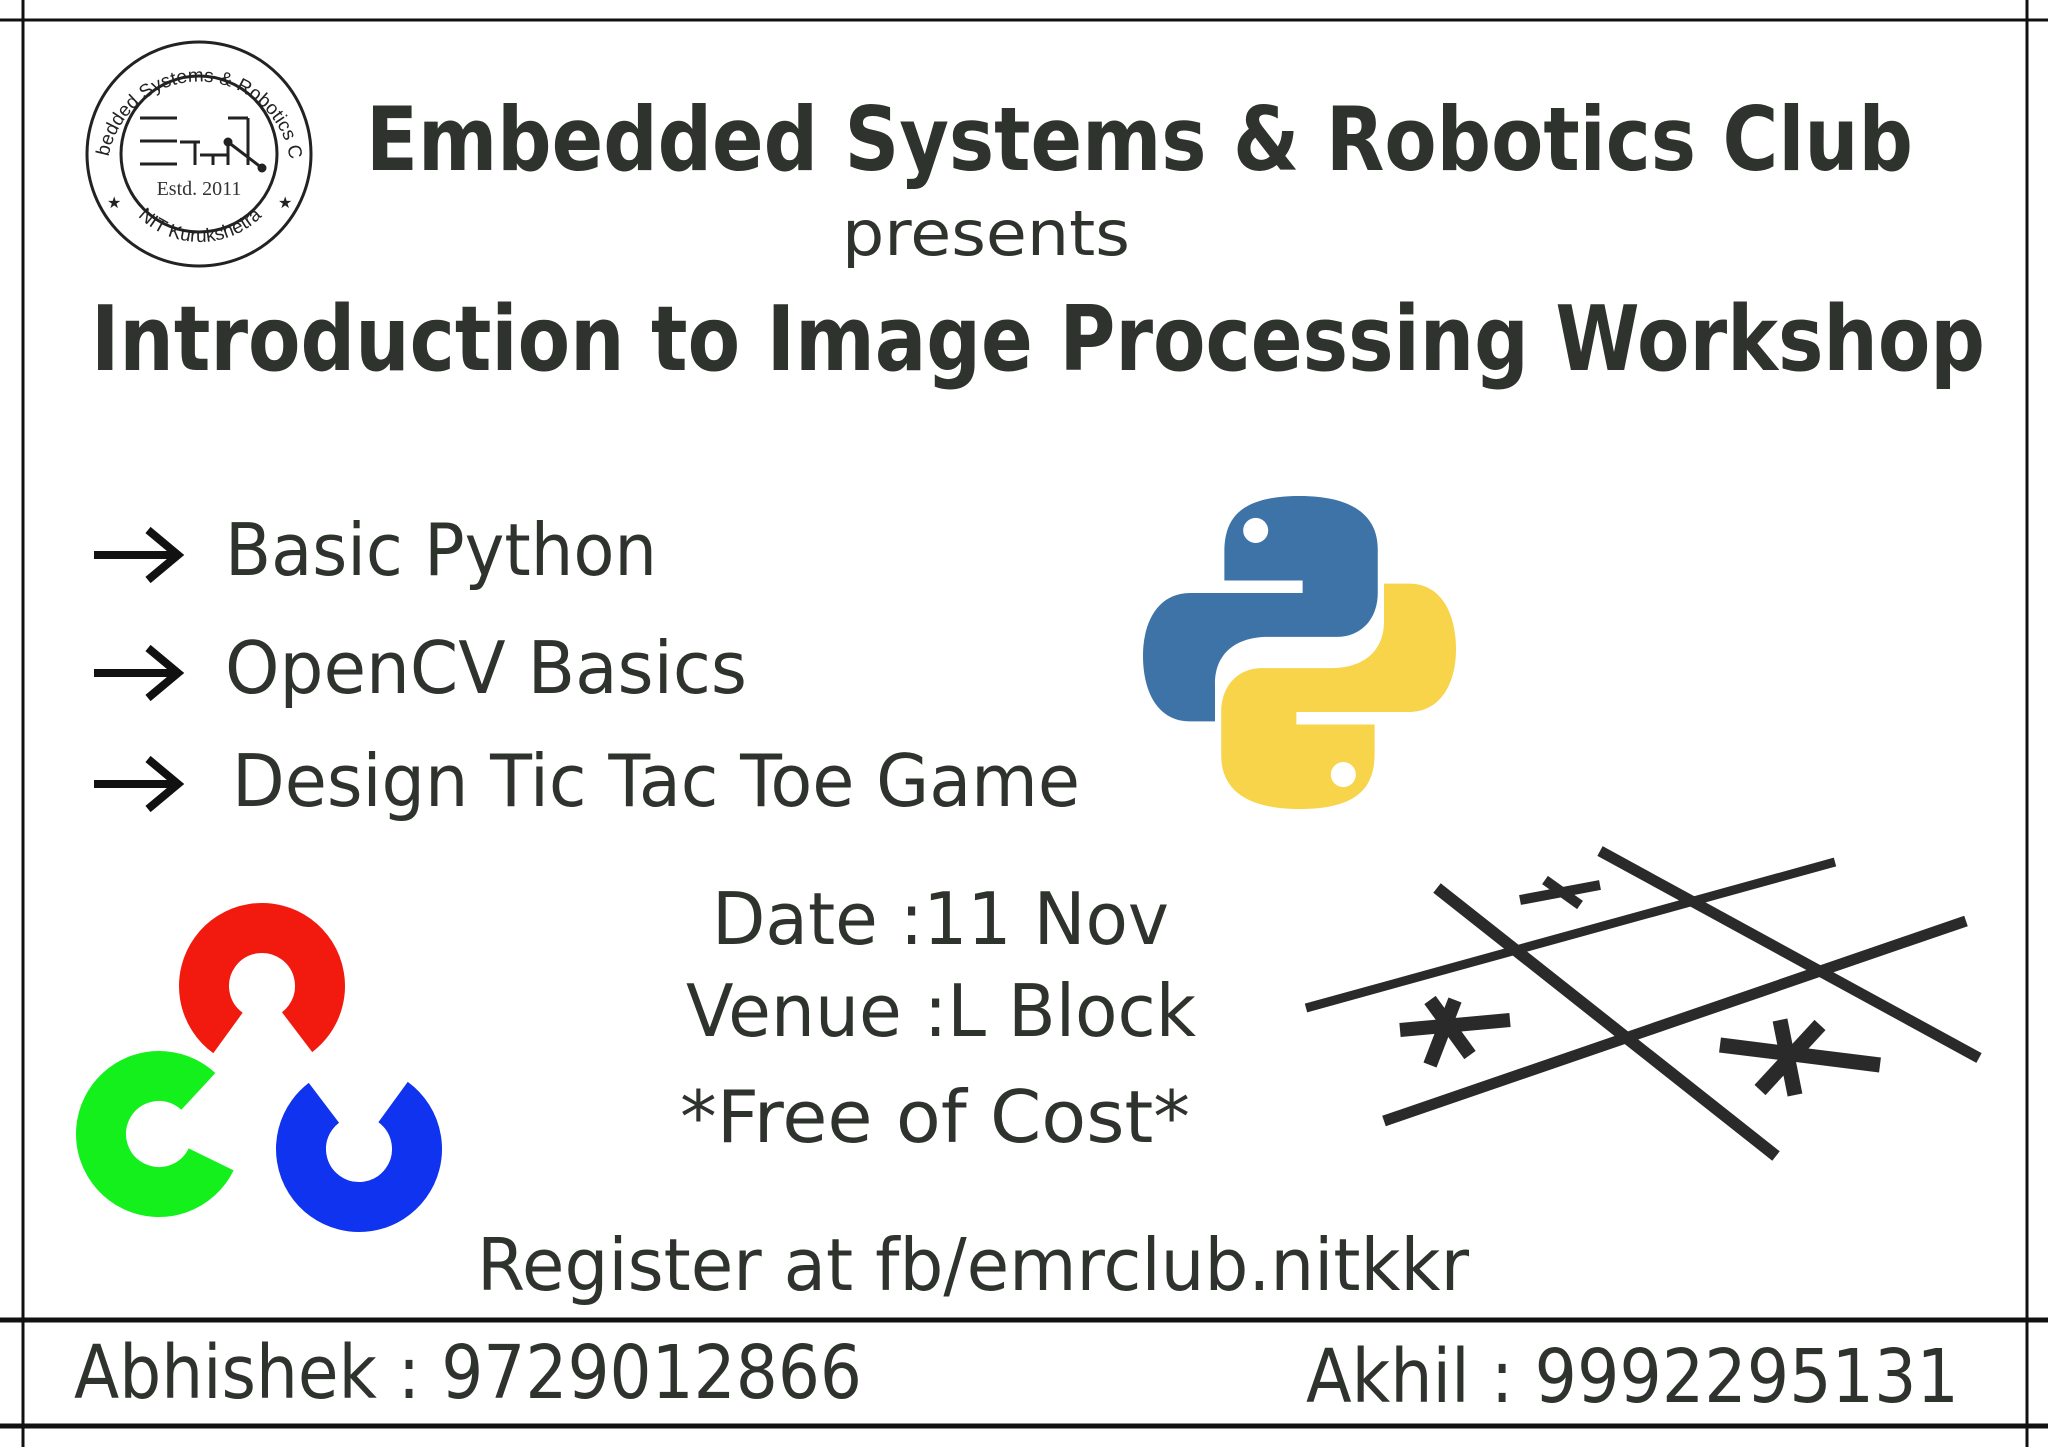 The width and height of the screenshot is (2048, 1447). I want to click on topic-item: Basic Python, so click(375, 550).